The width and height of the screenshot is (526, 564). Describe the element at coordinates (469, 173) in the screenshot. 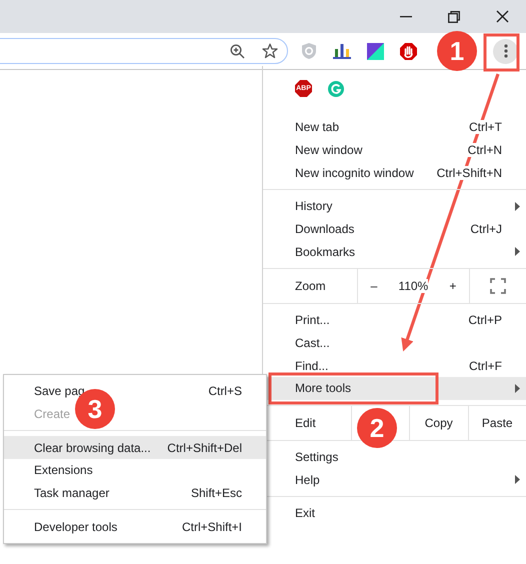

I see `shortcut-label: Ctrl+Shift+N` at that location.